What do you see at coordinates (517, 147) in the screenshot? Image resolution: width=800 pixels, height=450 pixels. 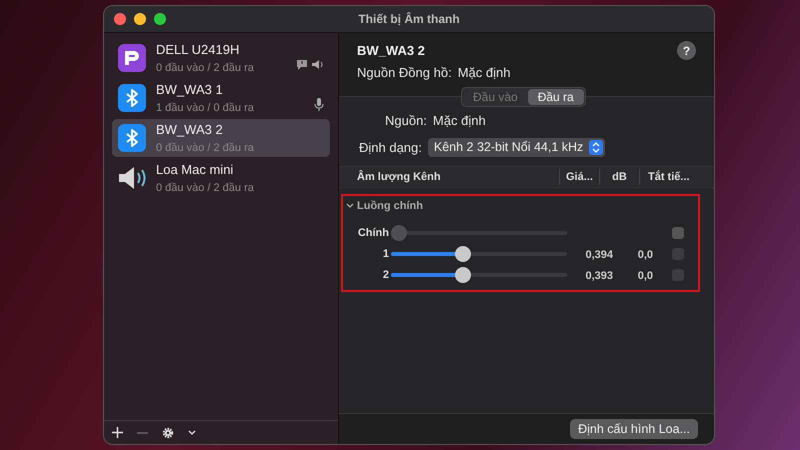 I see `format-dropdown: Kênh 2 32-bit Nổi 44,1 kHz` at bounding box center [517, 147].